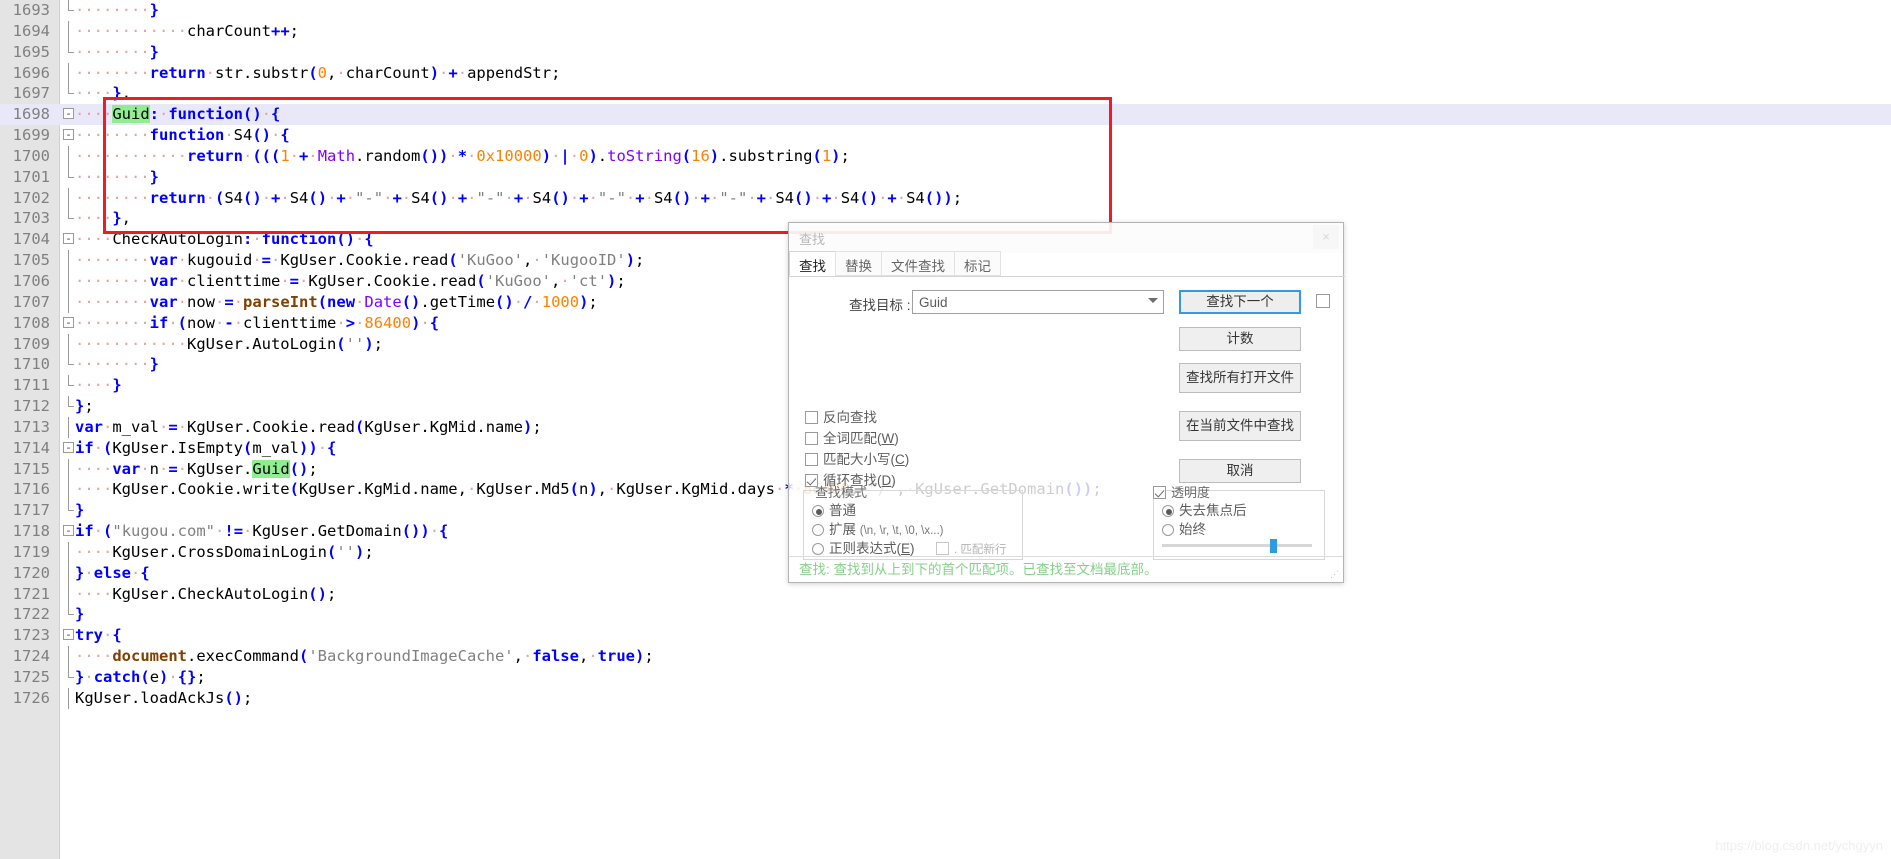 This screenshot has width=1891, height=859. What do you see at coordinates (858, 263) in the screenshot?
I see `tab-replace: 替换` at bounding box center [858, 263].